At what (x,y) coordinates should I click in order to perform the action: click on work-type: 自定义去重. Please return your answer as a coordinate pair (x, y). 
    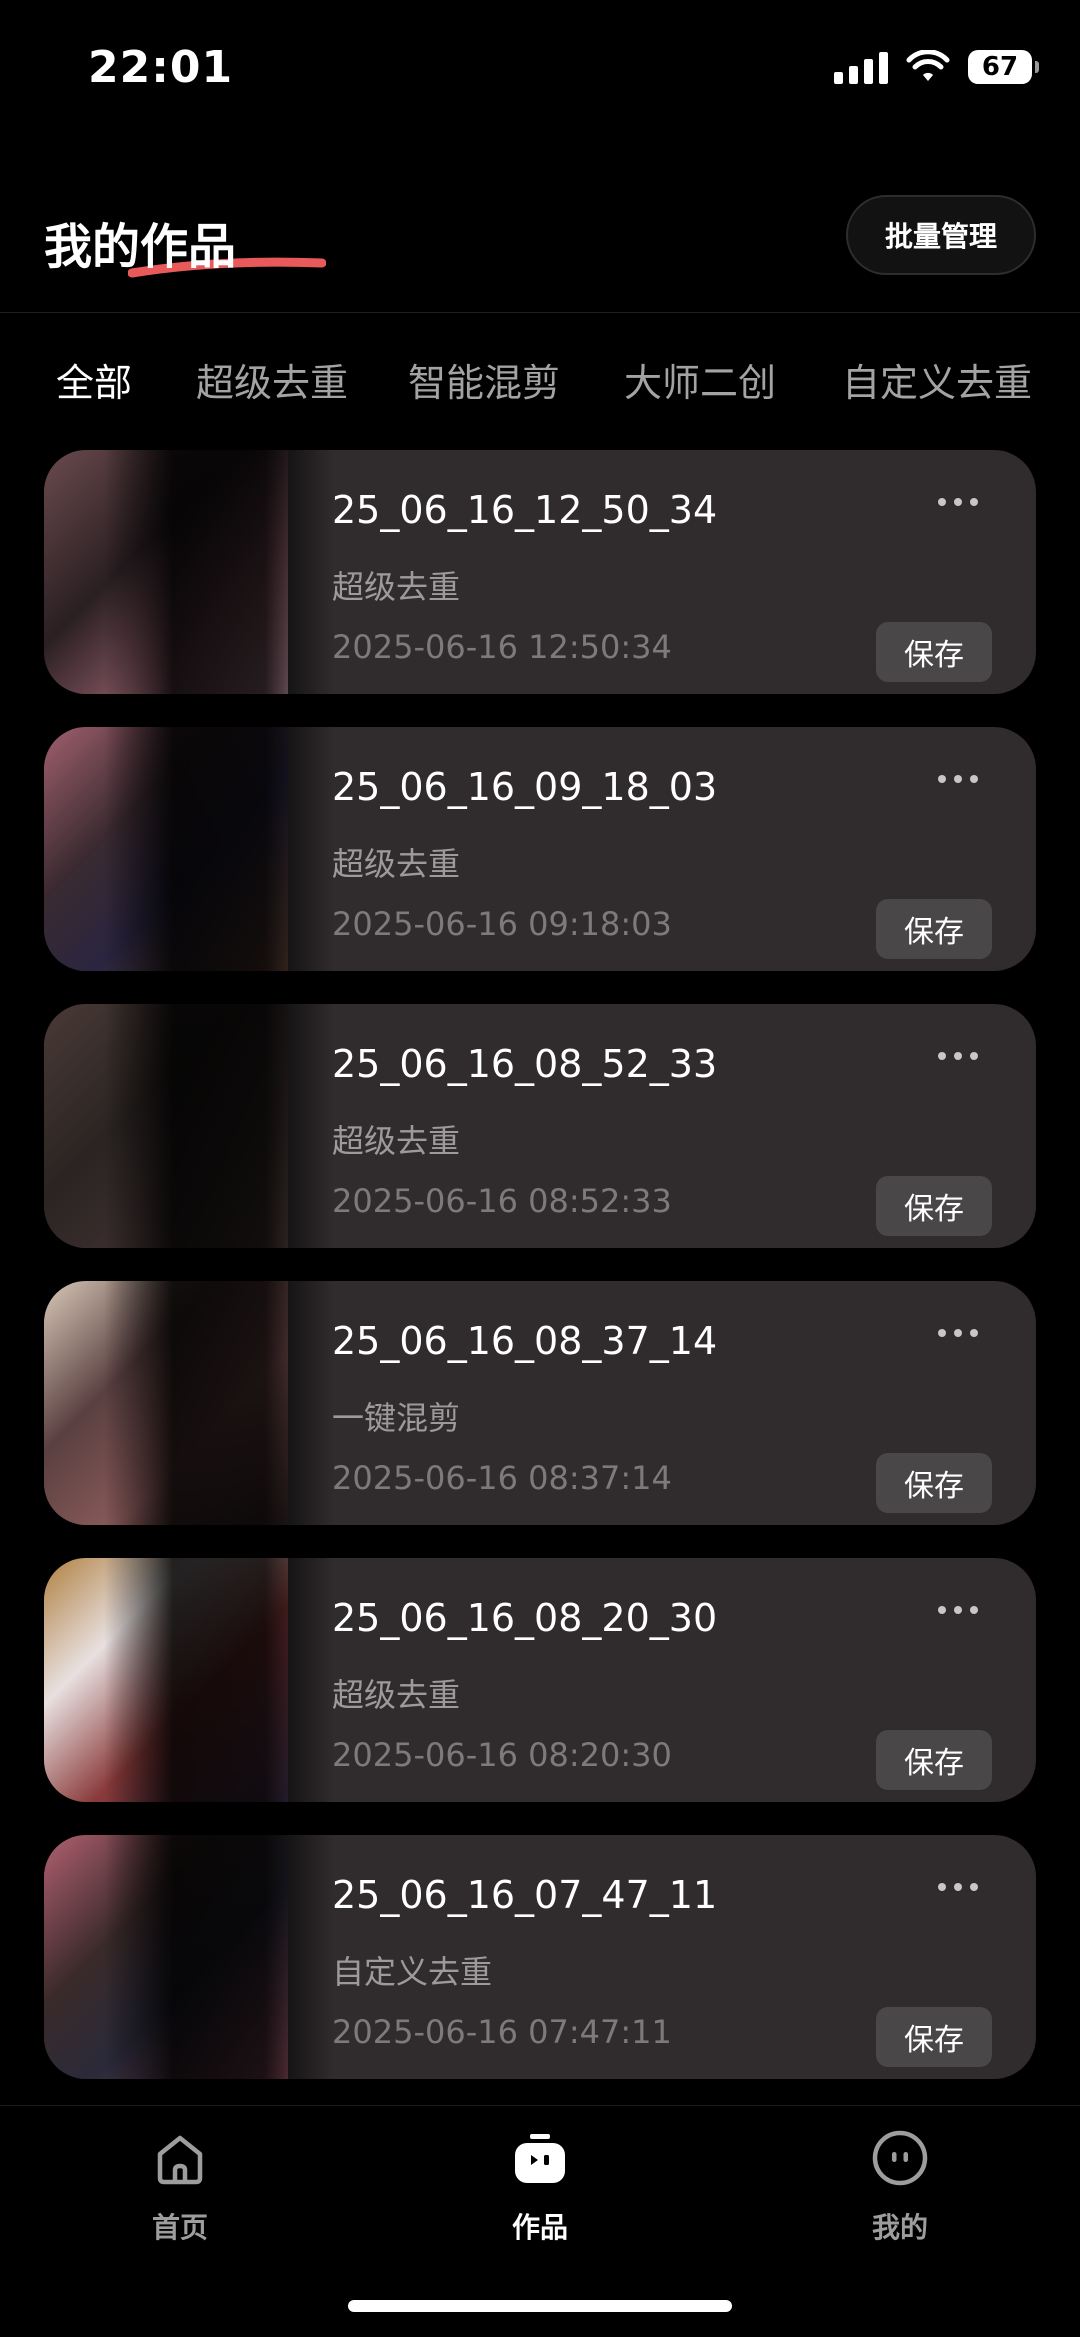
    Looking at the image, I should click on (412, 1972).